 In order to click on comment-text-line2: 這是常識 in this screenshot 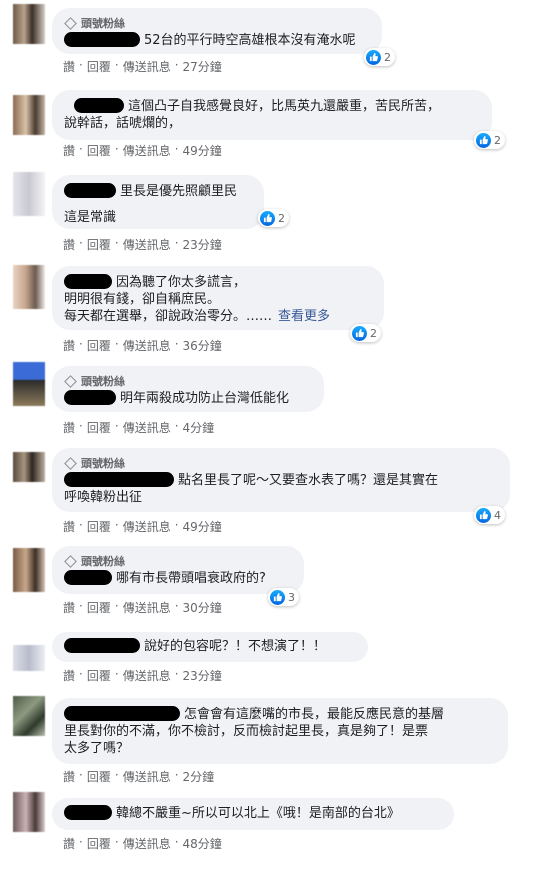, I will do `click(90, 217)`.